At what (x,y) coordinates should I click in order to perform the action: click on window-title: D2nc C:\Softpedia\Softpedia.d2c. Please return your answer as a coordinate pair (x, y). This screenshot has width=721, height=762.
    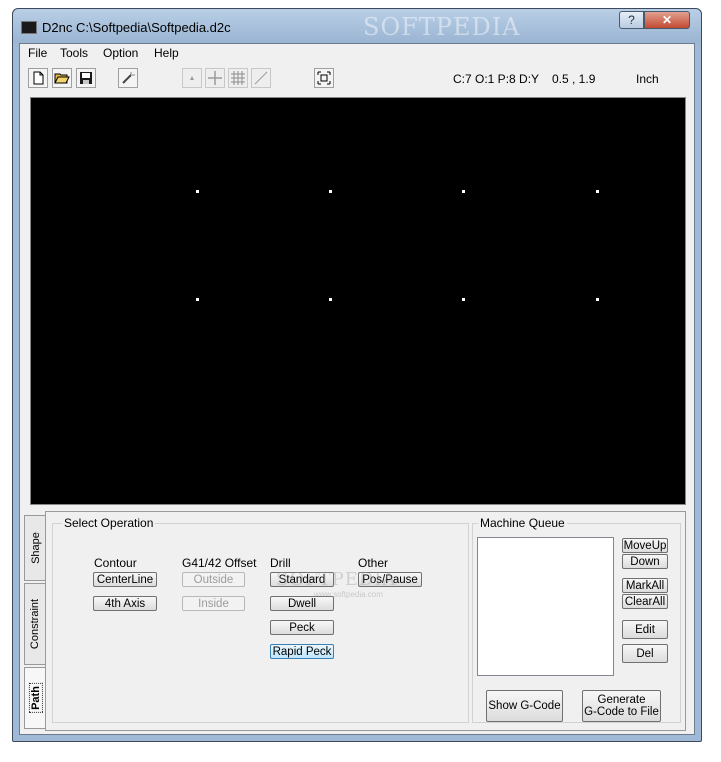
    Looking at the image, I should click on (136, 27).